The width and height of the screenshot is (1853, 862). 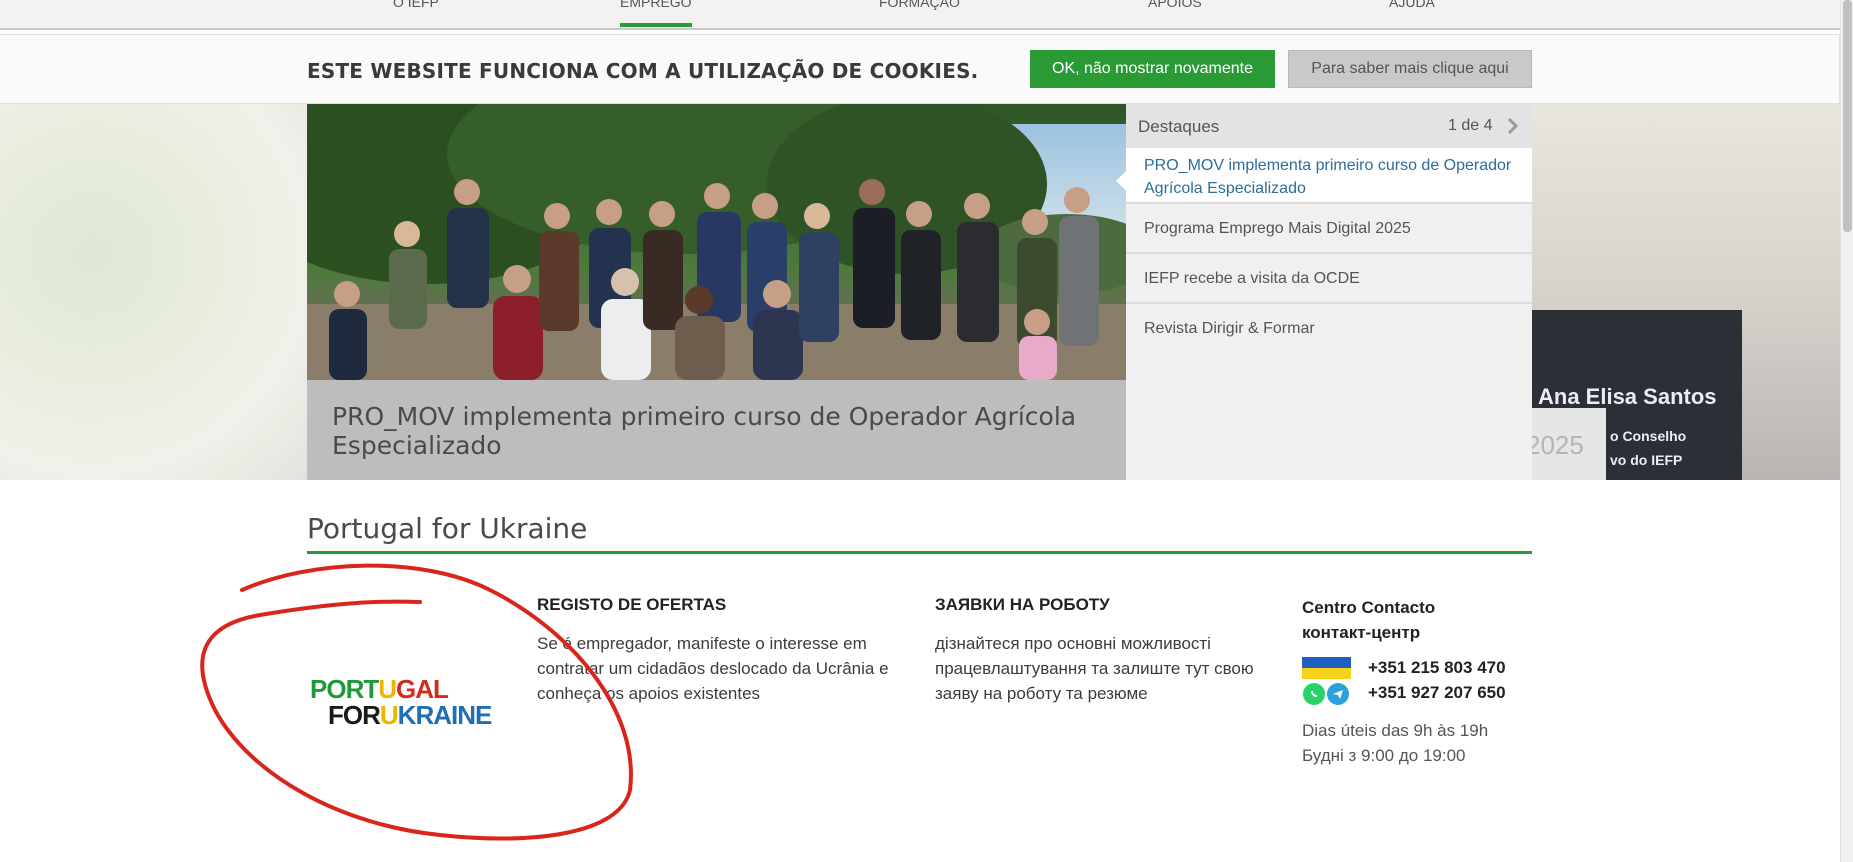 I want to click on hours-ua: Будні з 9:00 до 19:00, so click(x=1384, y=755).